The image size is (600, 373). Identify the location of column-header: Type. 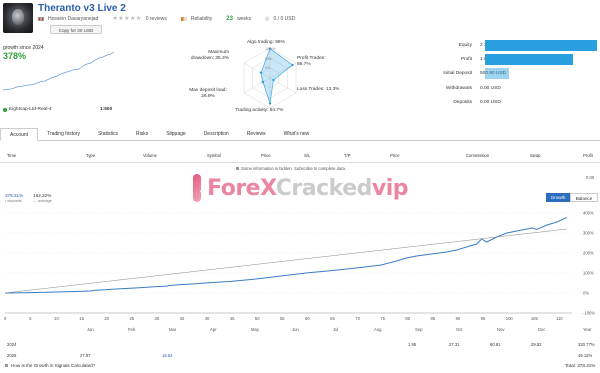
(90, 155).